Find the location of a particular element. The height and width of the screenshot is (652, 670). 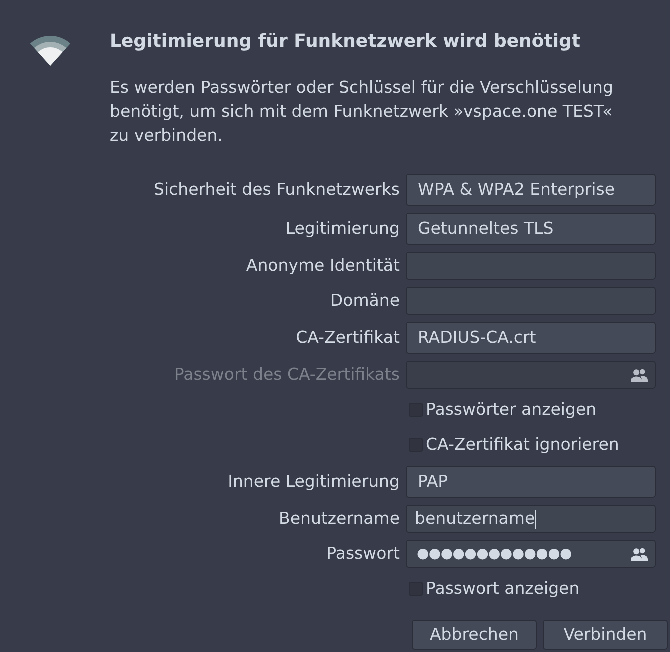

password-field: ●●●●●●●●●●●●● is located at coordinates (531, 554).